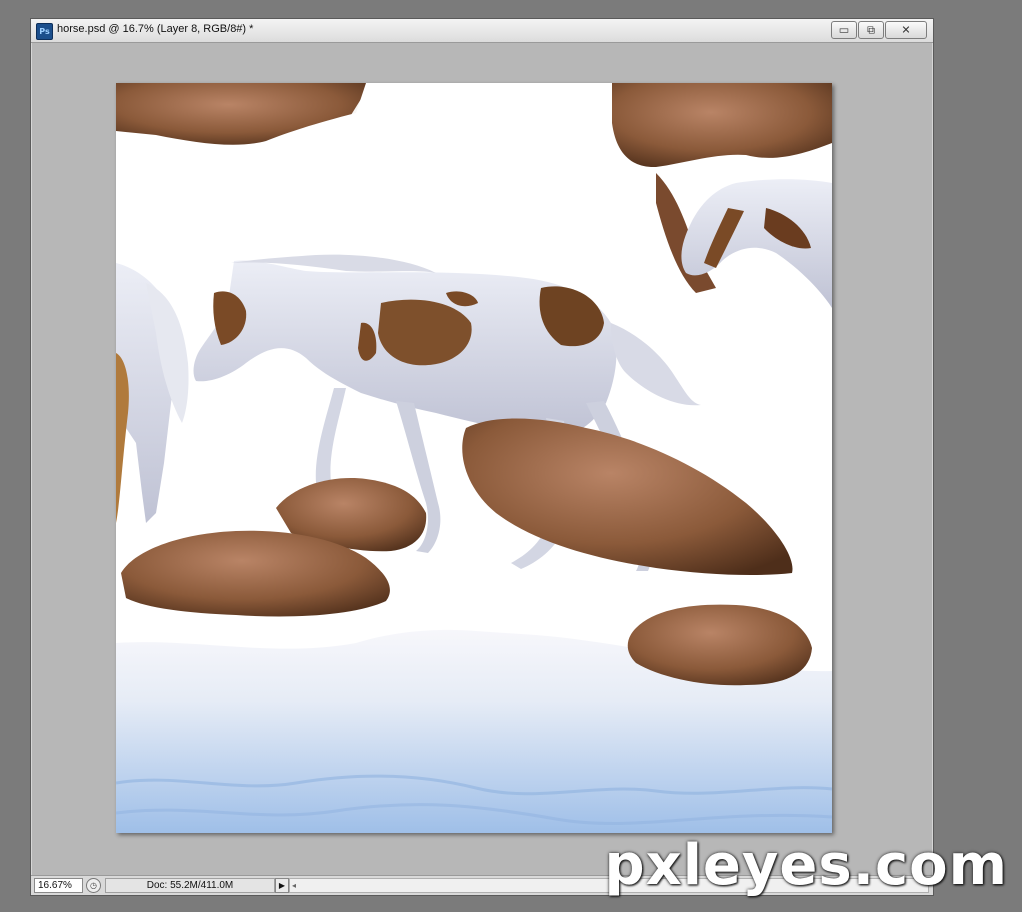  I want to click on close-button: ✕, so click(906, 30).